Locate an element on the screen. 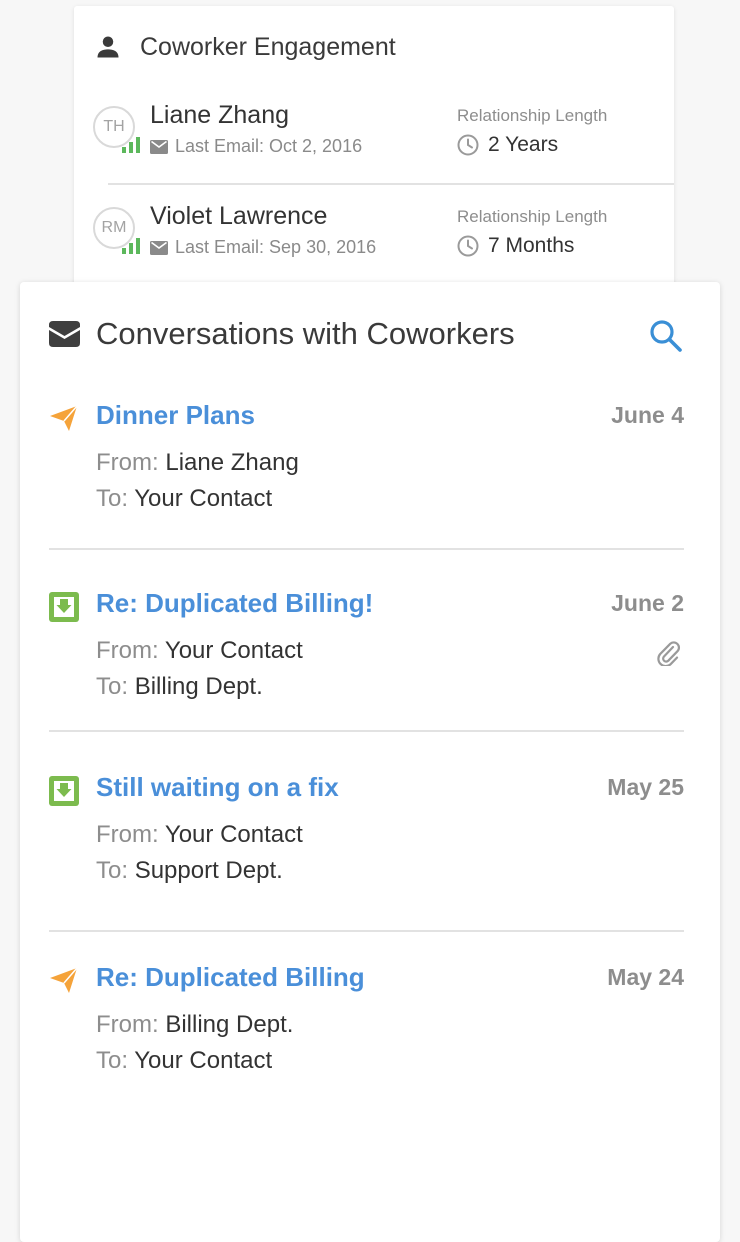 The image size is (740, 1242). contact-name: Violet Lawrence is located at coordinates (238, 216).